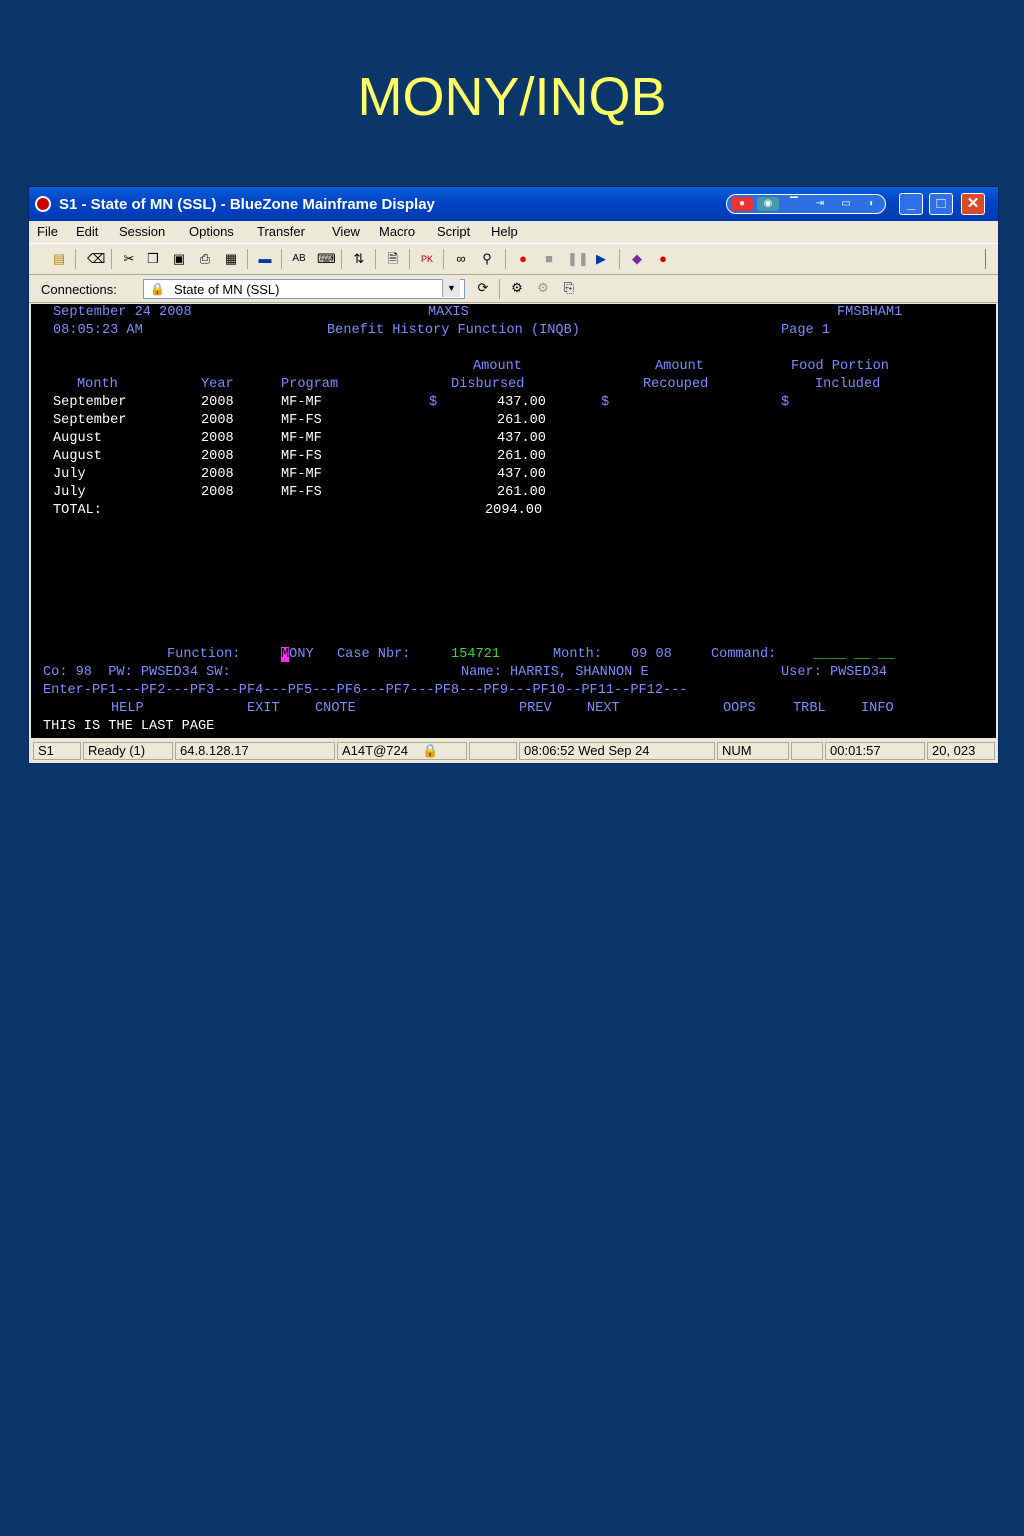 The image size is (1024, 1536). What do you see at coordinates (523, 259) in the screenshot?
I see `record-macro-icon: ●` at bounding box center [523, 259].